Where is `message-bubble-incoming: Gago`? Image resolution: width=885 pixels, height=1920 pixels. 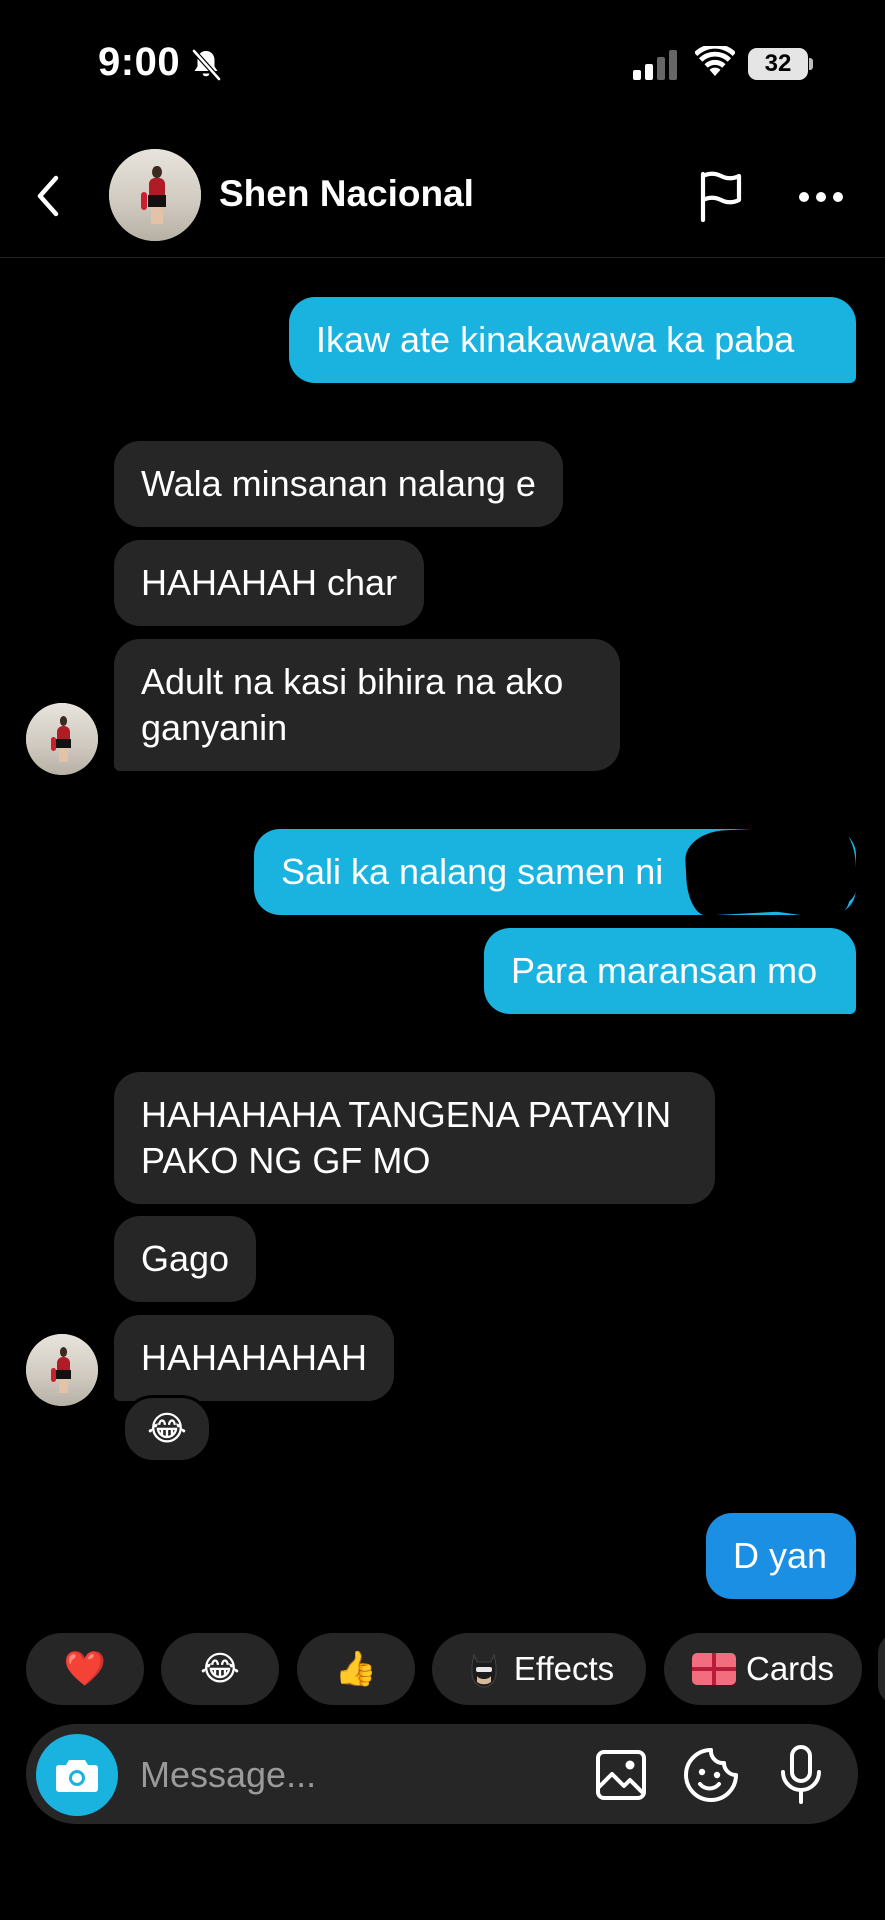
message-bubble-incoming: Gago is located at coordinates (185, 1259).